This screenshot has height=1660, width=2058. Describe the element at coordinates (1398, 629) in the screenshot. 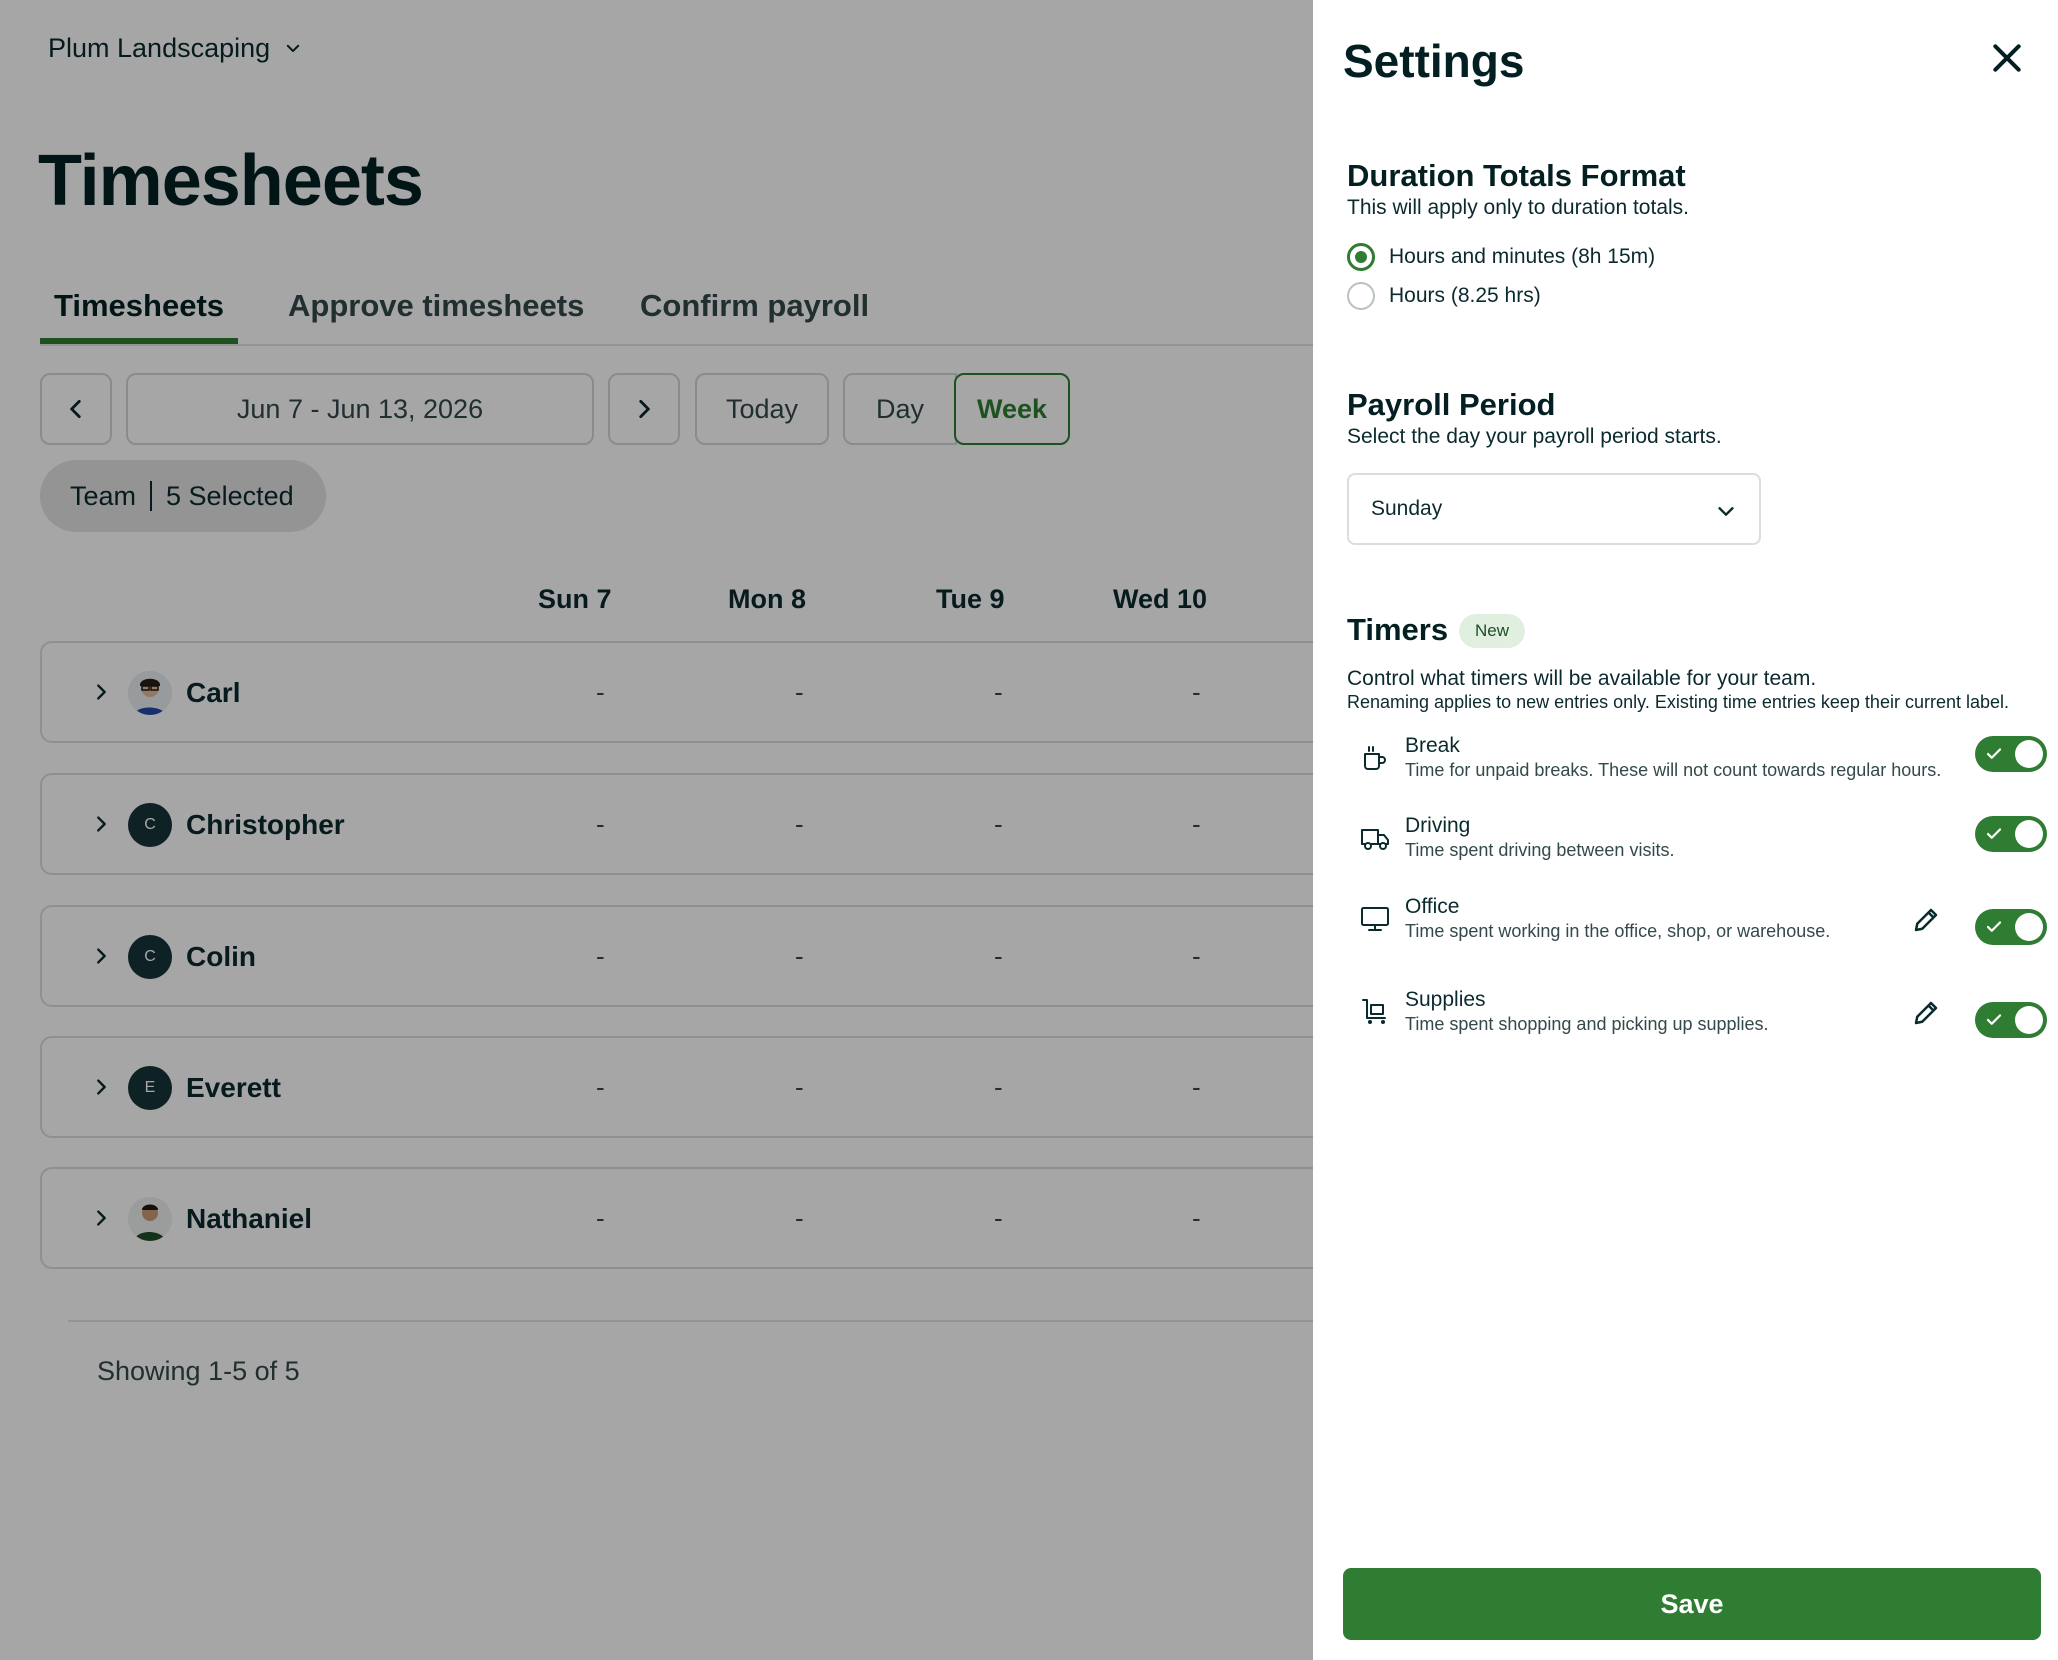

I see `timers-title: Timers` at that location.